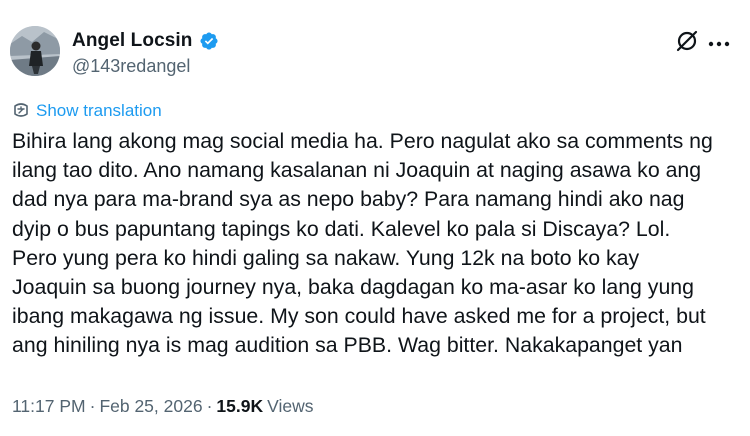 This screenshot has width=750, height=436. What do you see at coordinates (239, 406) in the screenshot?
I see `views-count: 15.9K` at bounding box center [239, 406].